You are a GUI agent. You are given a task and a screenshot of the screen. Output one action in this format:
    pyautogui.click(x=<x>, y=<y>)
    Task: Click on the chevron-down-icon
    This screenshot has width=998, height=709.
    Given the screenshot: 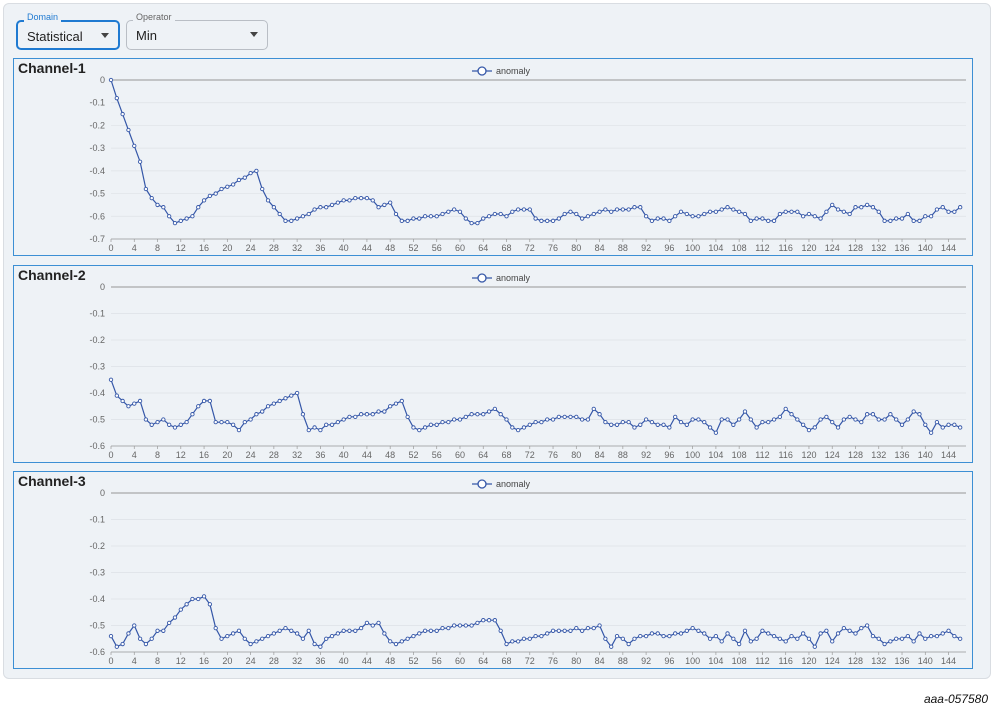 What is the action you would take?
    pyautogui.click(x=254, y=34)
    